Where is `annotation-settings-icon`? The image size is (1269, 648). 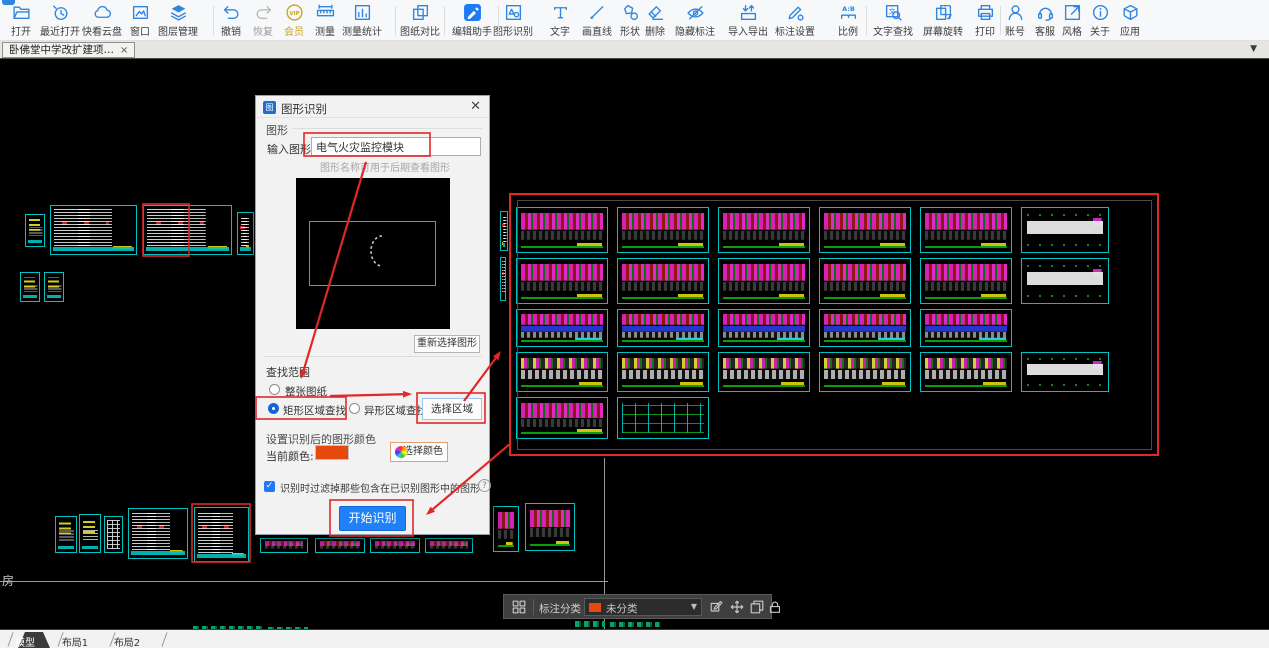 annotation-settings-icon is located at coordinates (795, 12).